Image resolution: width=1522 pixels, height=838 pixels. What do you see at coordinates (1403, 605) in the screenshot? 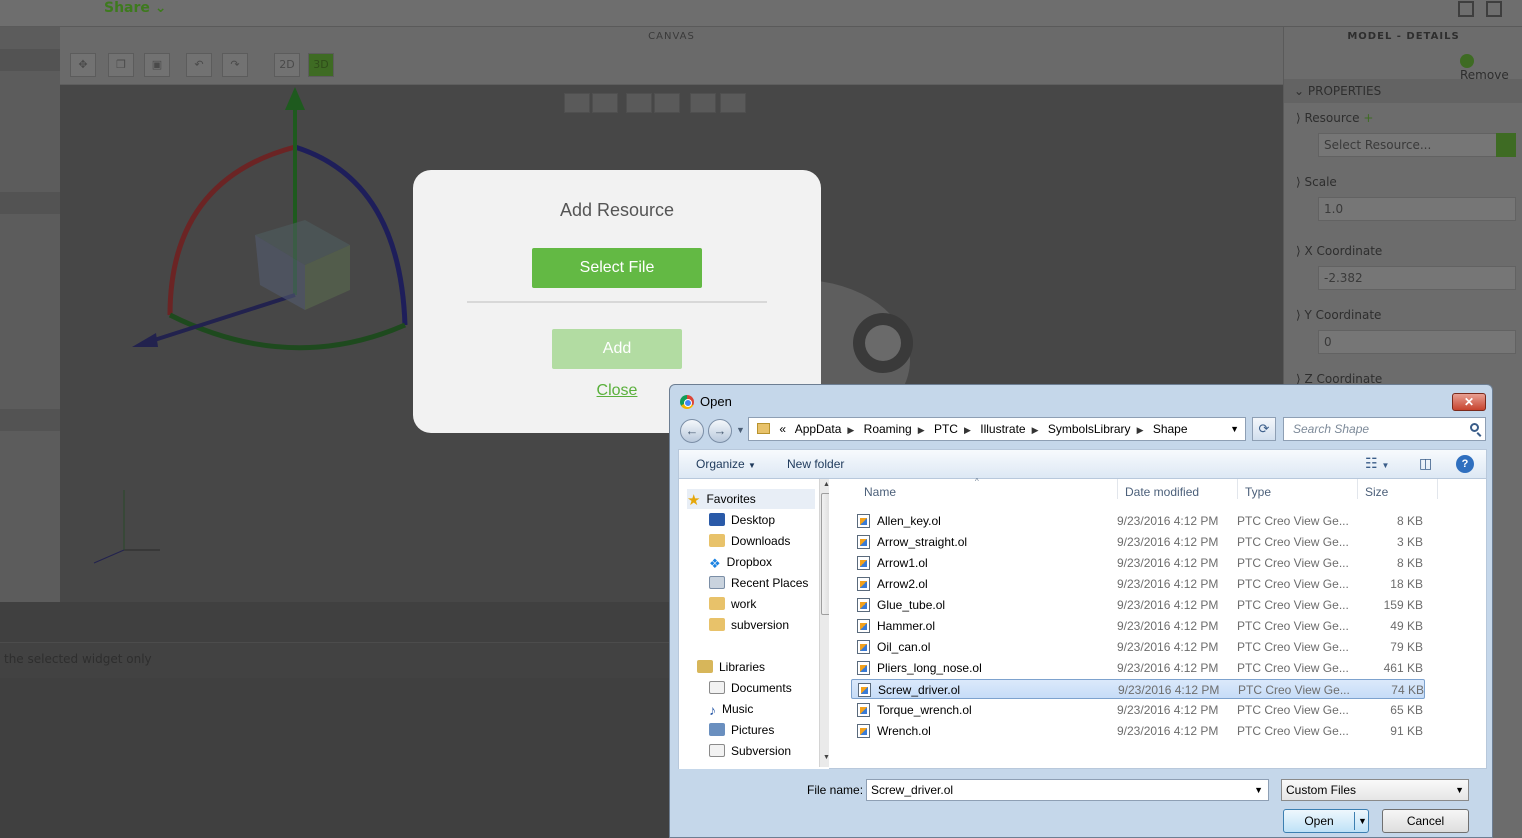
I see `file-size: 159 KB` at bounding box center [1403, 605].